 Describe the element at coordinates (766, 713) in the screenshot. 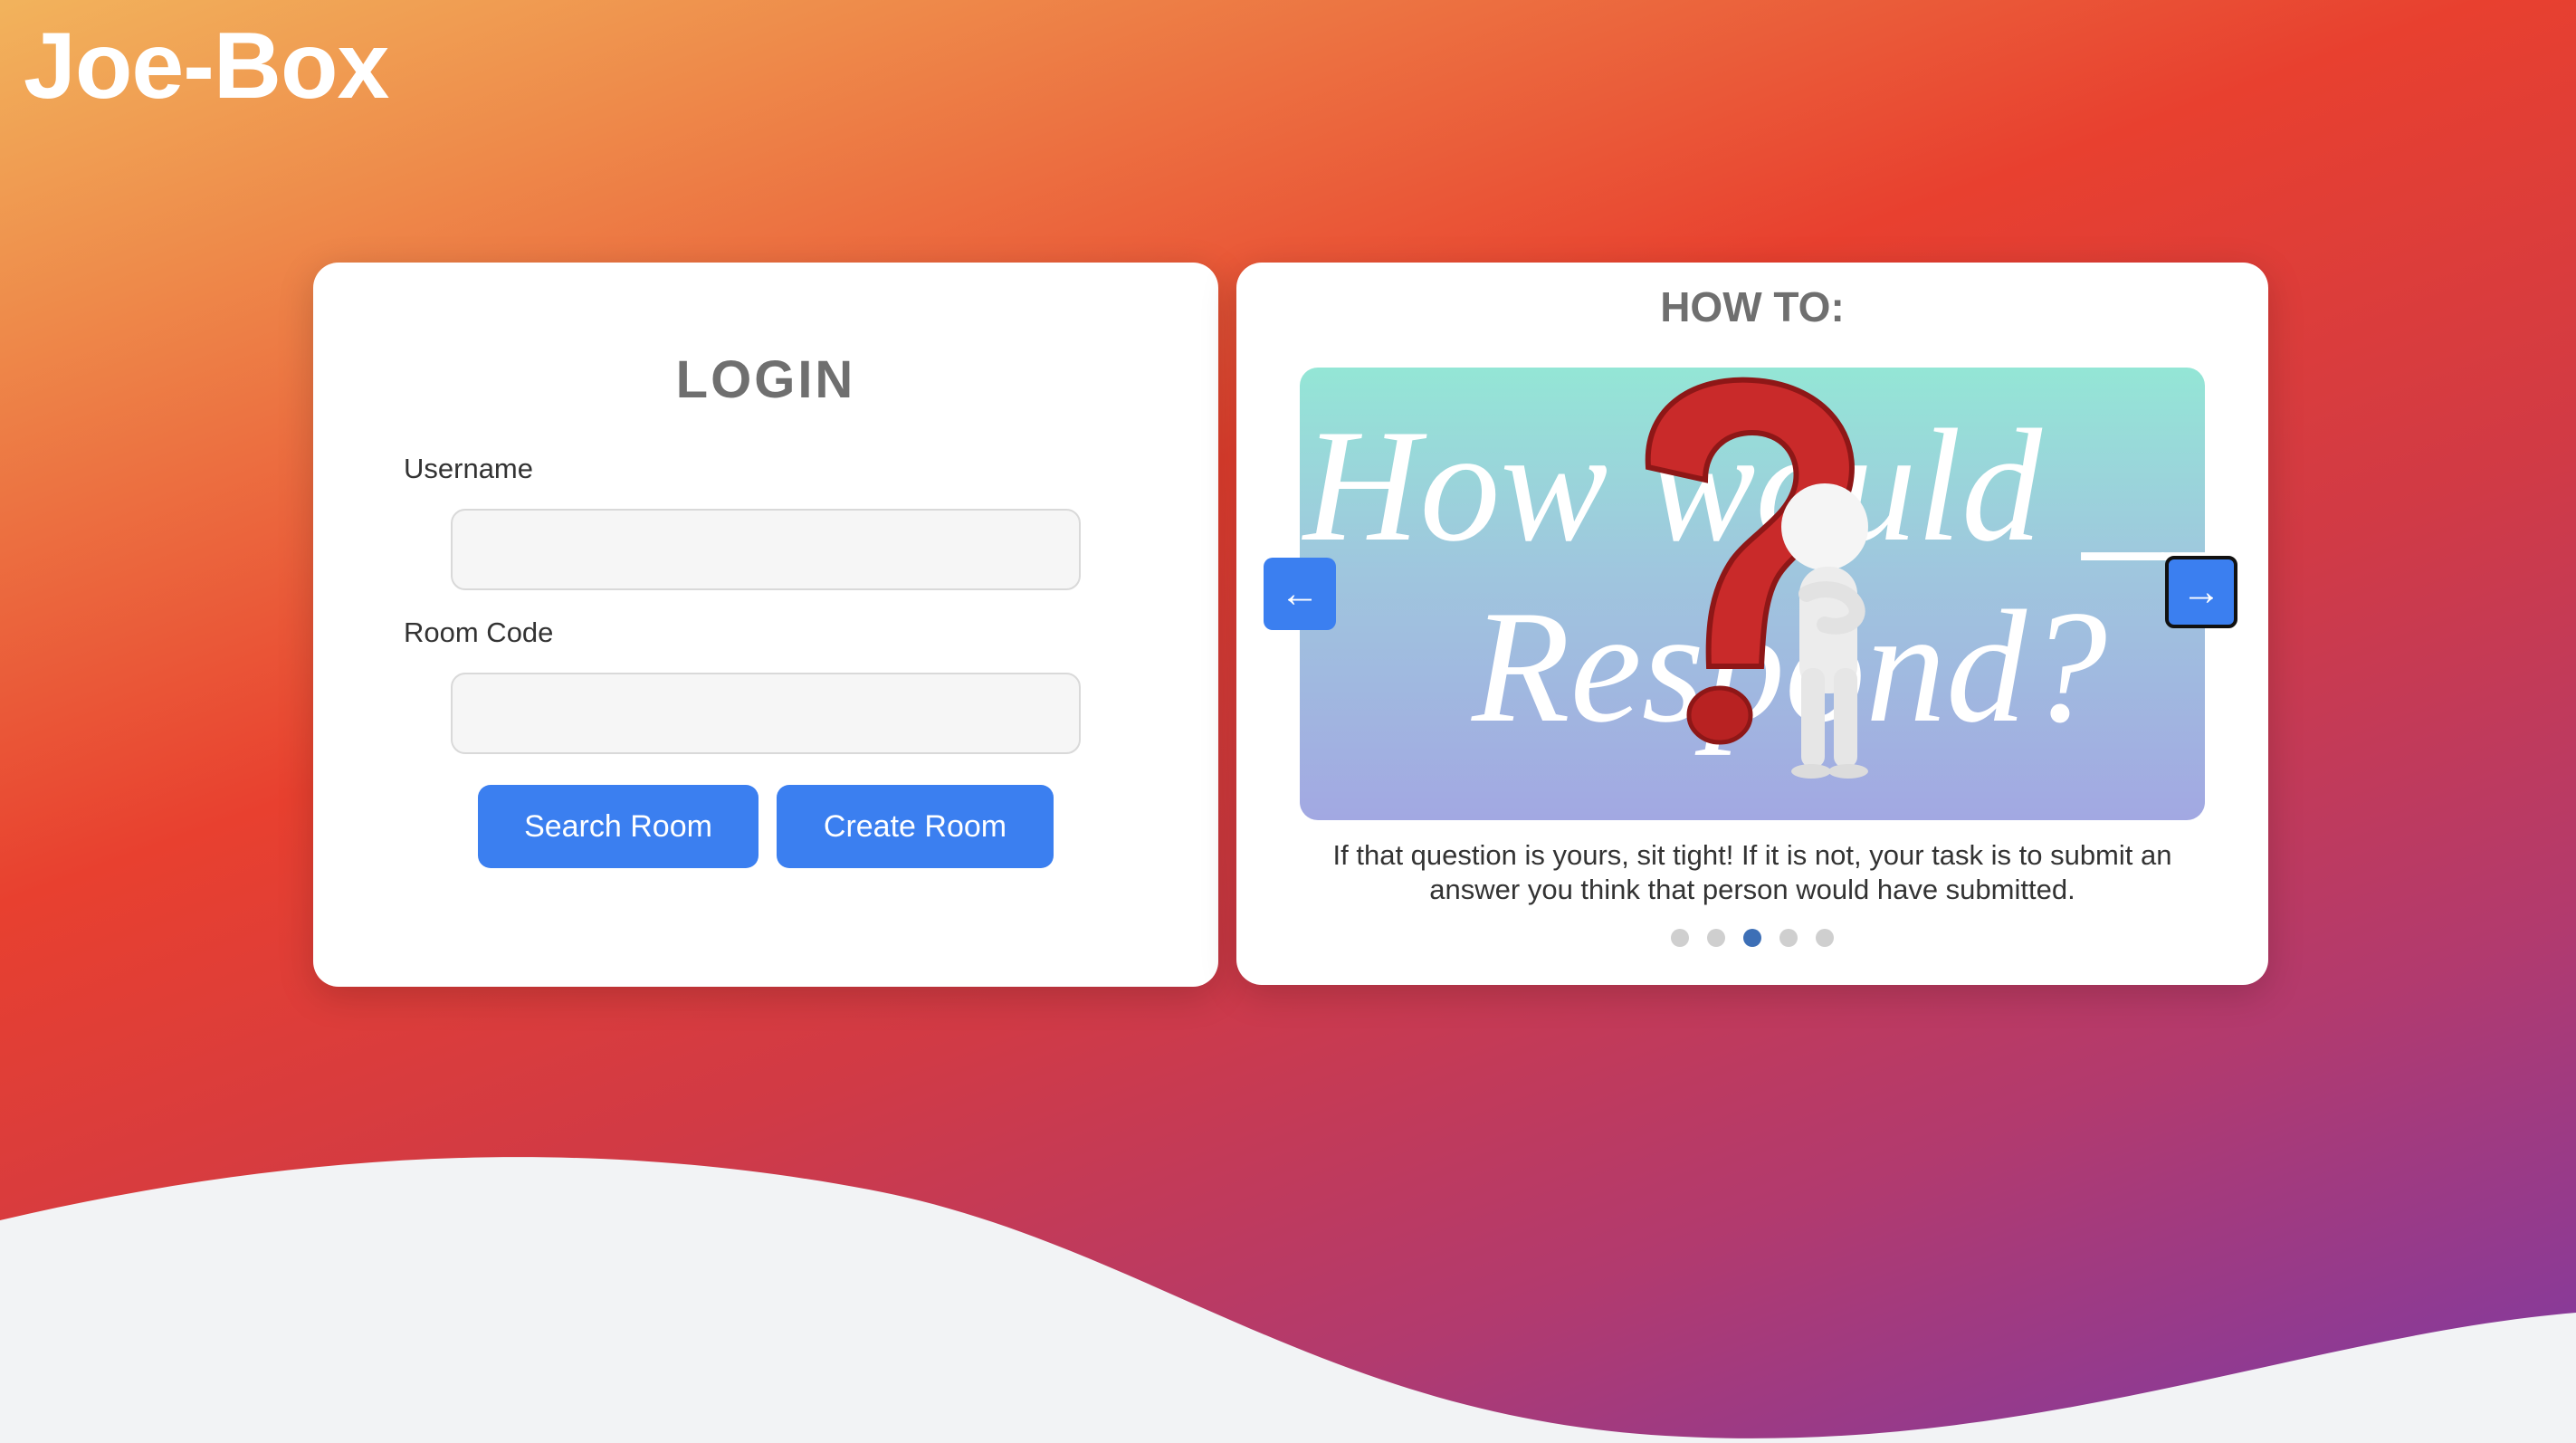

I see `room-code-input` at that location.